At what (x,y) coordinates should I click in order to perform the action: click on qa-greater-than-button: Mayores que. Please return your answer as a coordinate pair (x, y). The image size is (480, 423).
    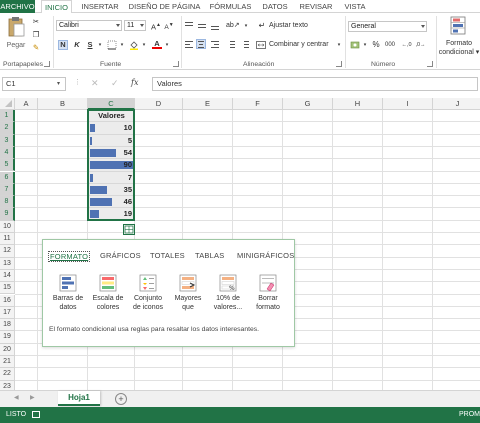
    Looking at the image, I should click on (188, 293).